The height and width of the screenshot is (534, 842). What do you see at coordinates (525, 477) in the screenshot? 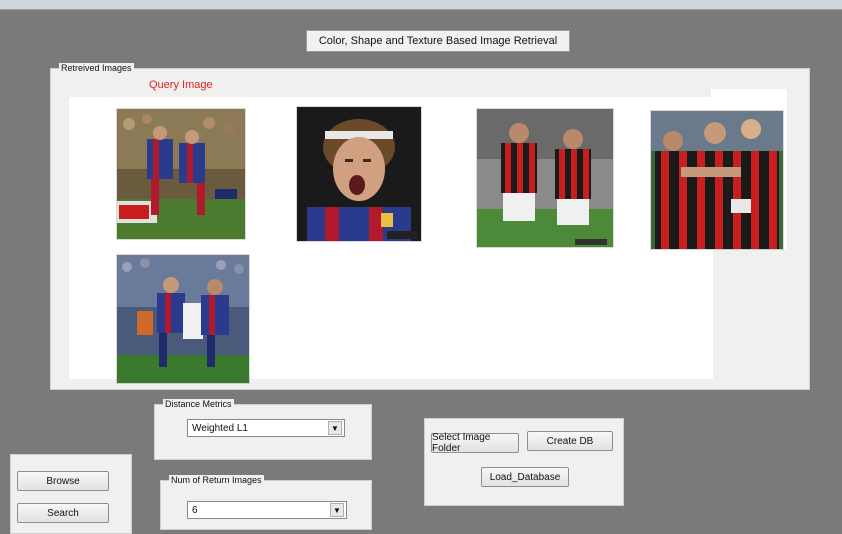
I see `load-database-button: Load_Database` at bounding box center [525, 477].